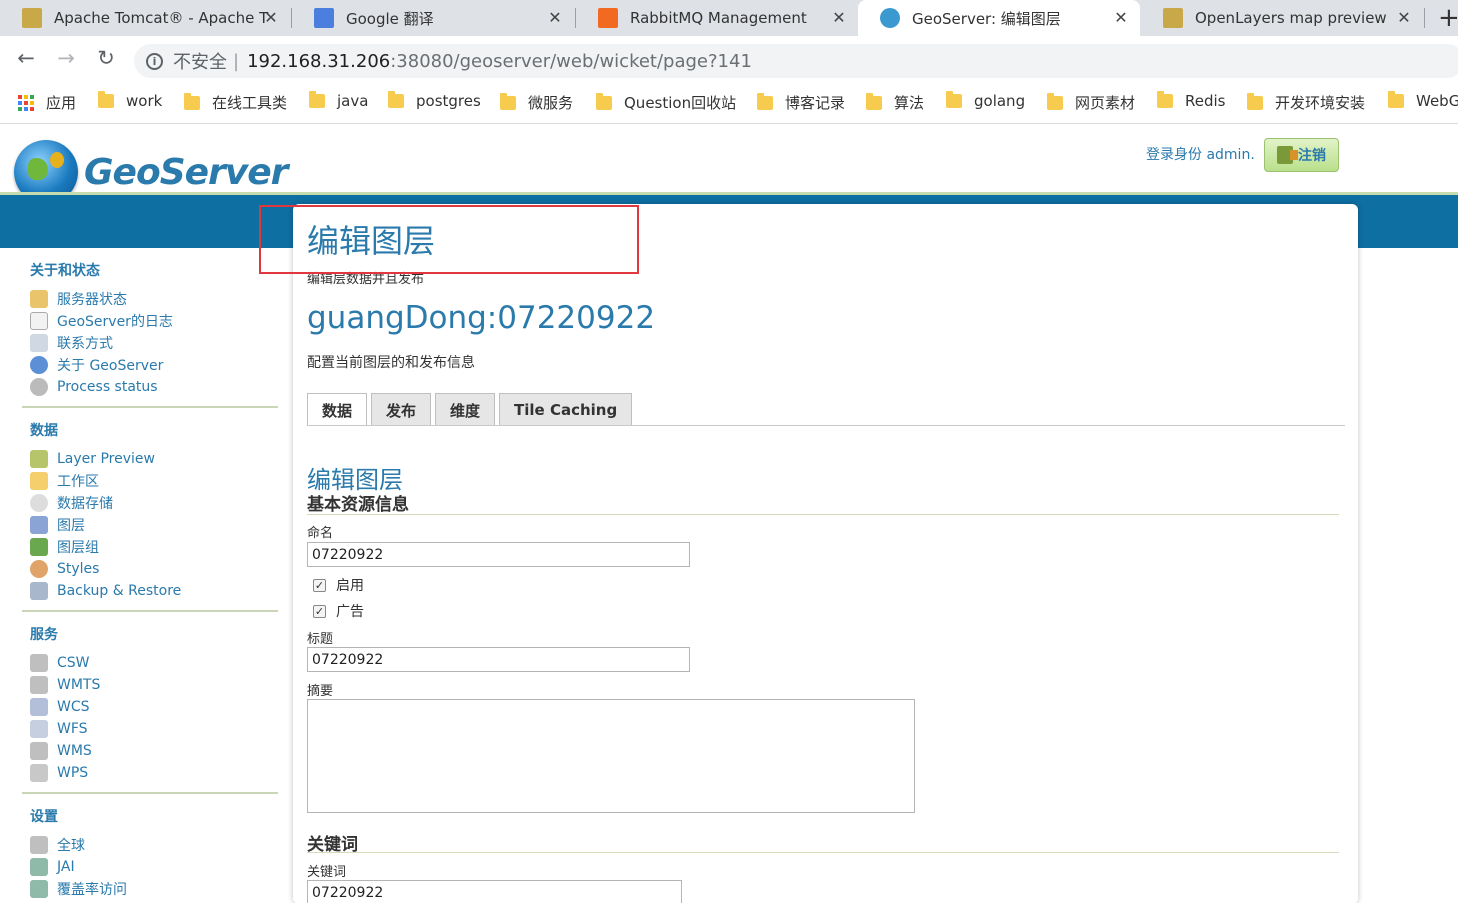  I want to click on tab-data: 数据, so click(337, 409).